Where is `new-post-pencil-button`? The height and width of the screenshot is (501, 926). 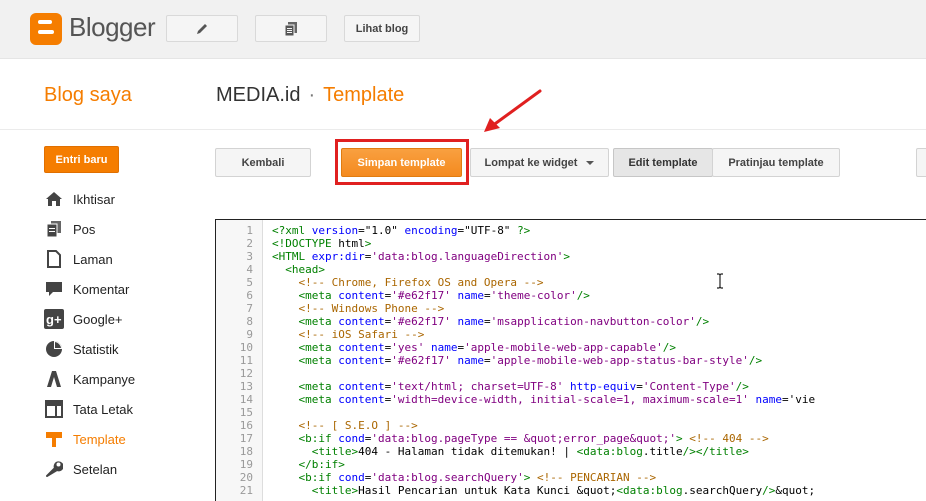 new-post-pencil-button is located at coordinates (202, 28).